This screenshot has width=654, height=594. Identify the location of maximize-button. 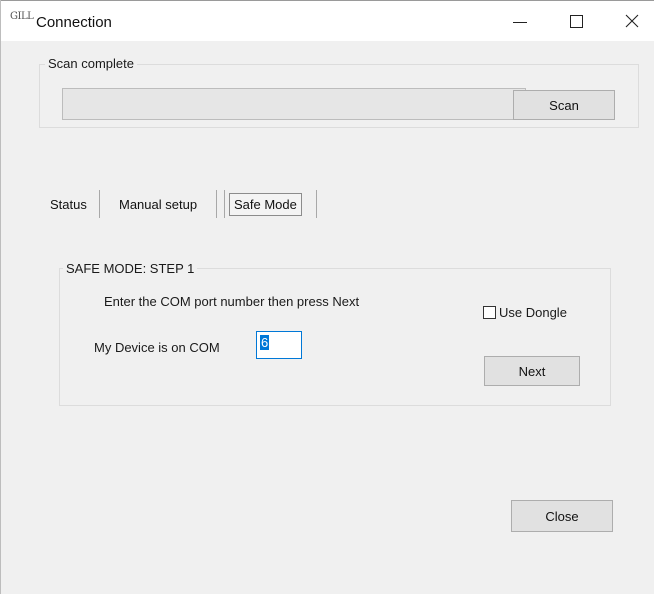
(576, 21).